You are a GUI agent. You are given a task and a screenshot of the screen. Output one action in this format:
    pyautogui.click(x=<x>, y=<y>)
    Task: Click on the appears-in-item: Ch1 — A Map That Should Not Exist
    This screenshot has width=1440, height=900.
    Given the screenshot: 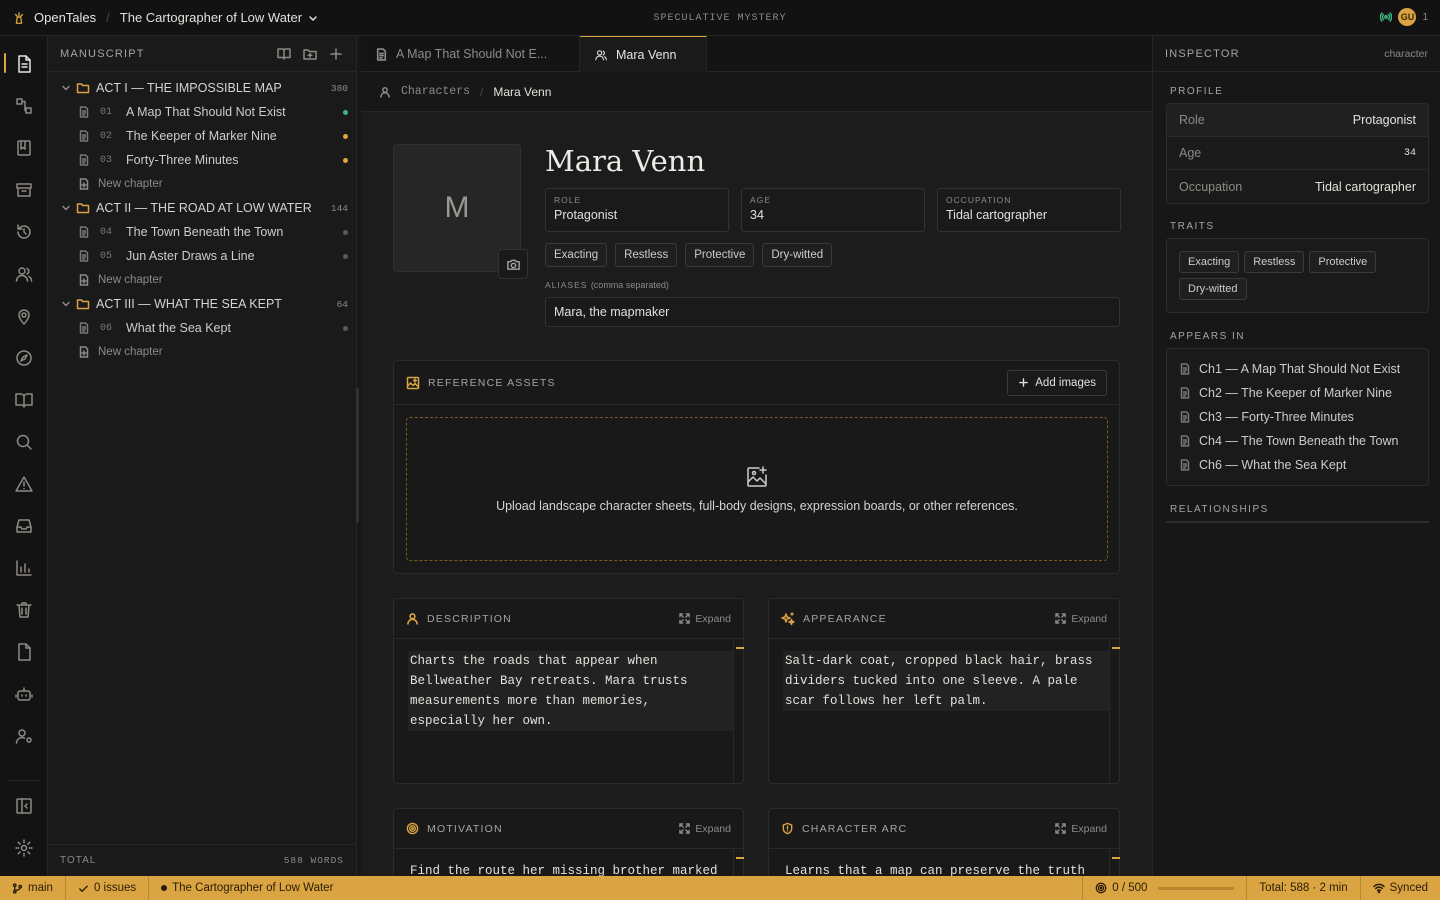 What is the action you would take?
    pyautogui.click(x=1297, y=369)
    